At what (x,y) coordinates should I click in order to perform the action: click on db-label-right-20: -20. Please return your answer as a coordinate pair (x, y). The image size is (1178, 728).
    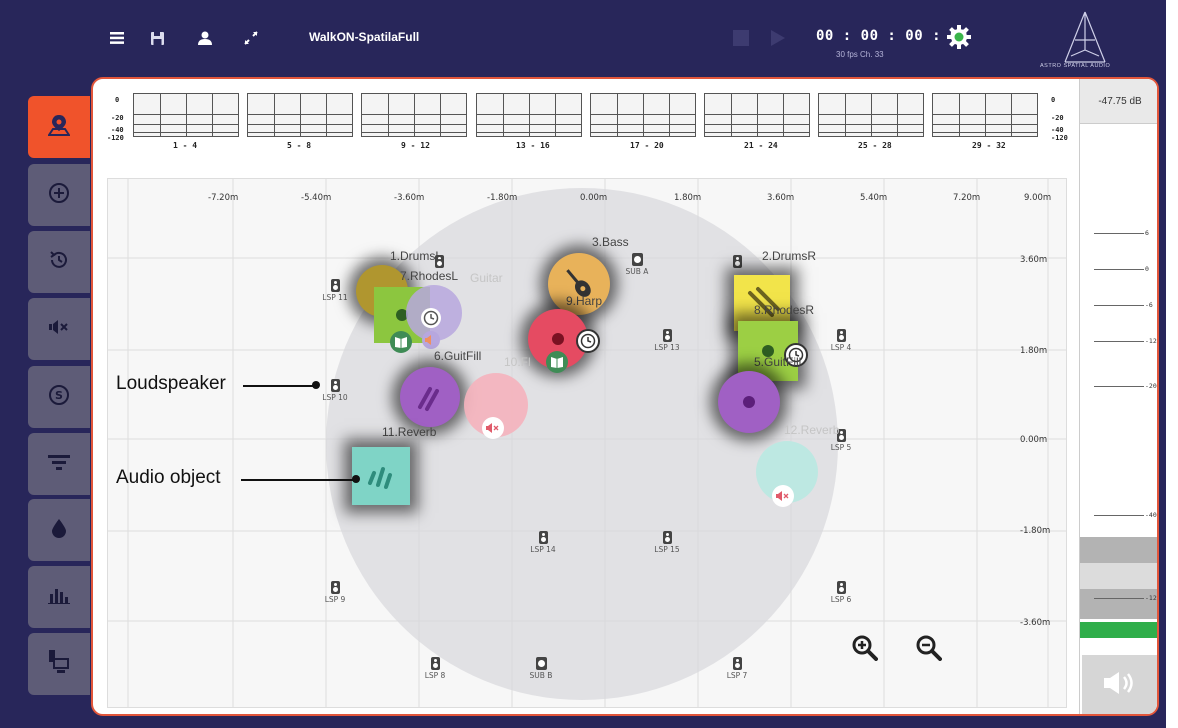
    Looking at the image, I should click on (1057, 118).